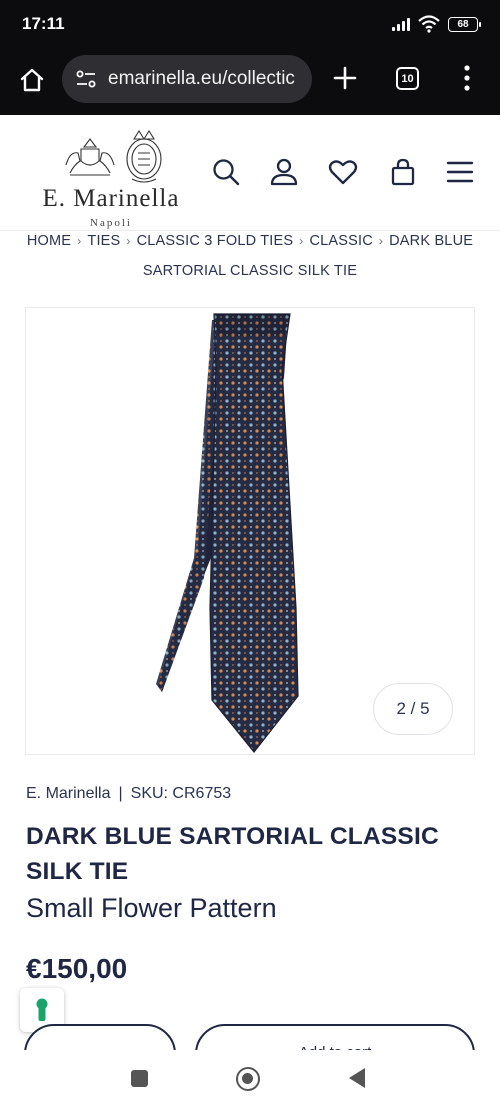 This screenshot has width=500, height=1111. I want to click on home-circle-icon, so click(248, 1079).